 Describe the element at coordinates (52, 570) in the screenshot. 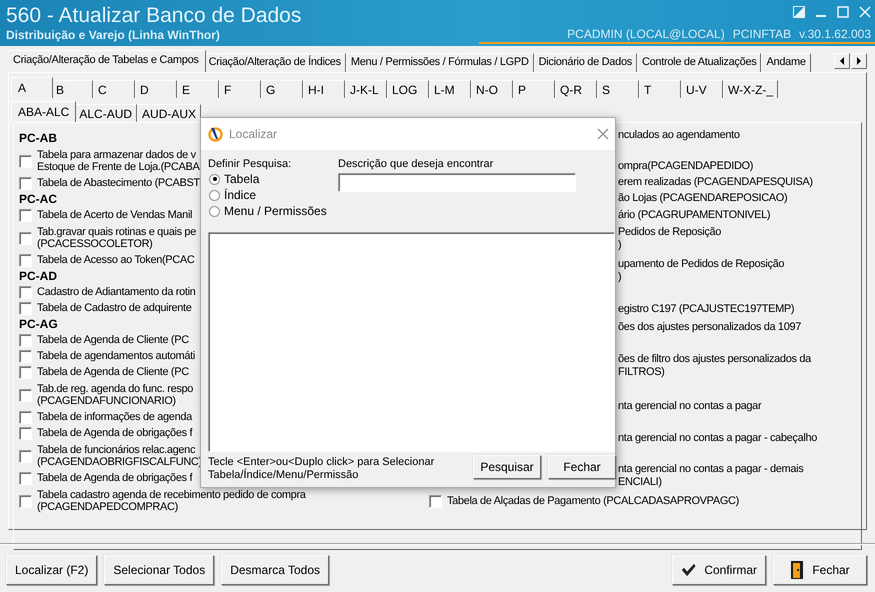

I see `action-button: Localizar (F2)` at that location.